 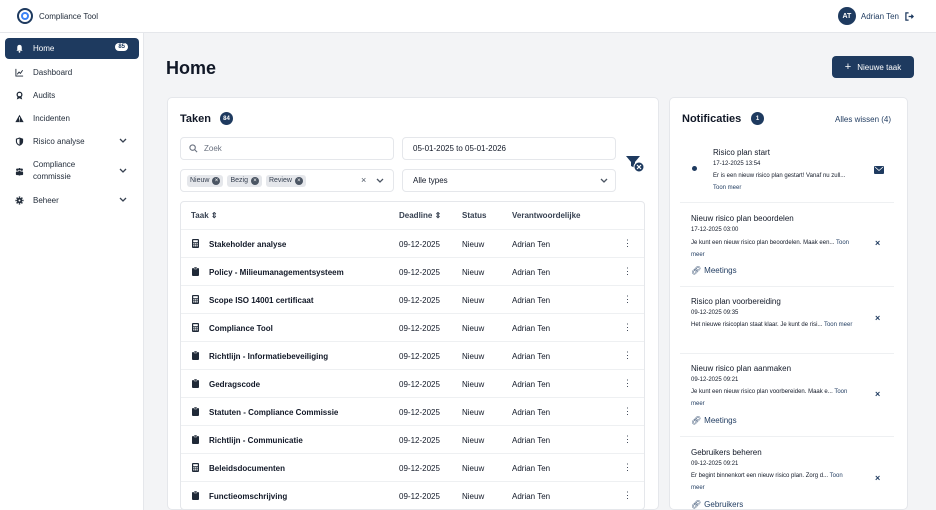 What do you see at coordinates (205, 180) in the screenshot?
I see `status-chip: Nieuw ×` at bounding box center [205, 180].